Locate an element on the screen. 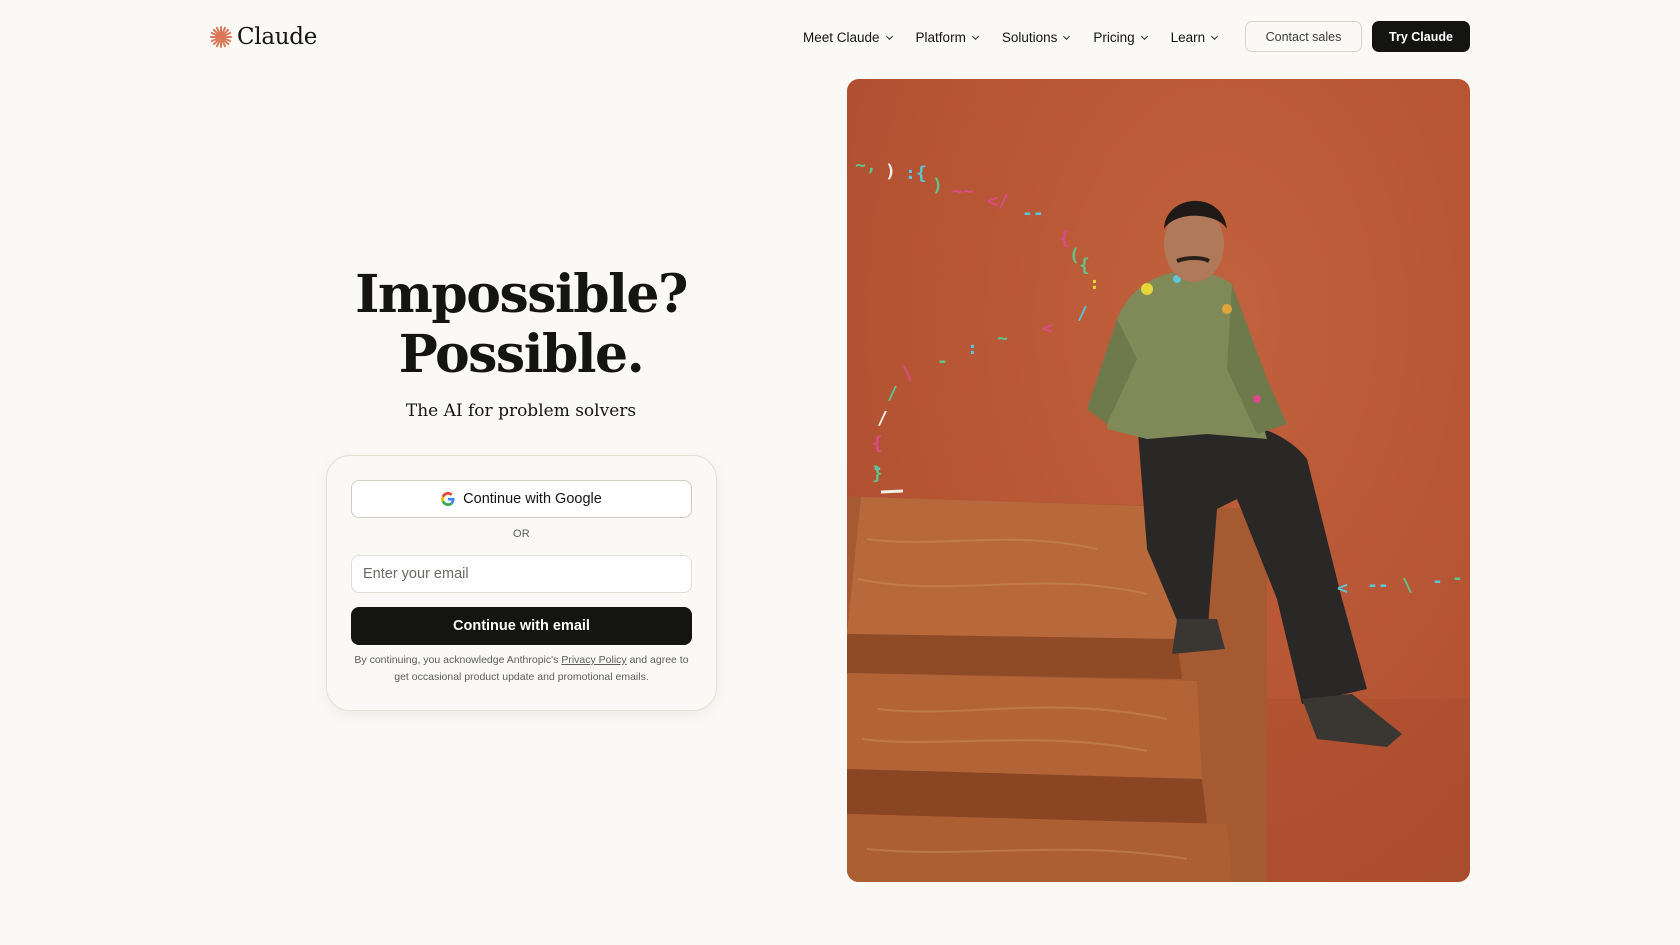 The width and height of the screenshot is (1680, 945). hero-subtitle: The AI for problem solvers is located at coordinates (521, 411).